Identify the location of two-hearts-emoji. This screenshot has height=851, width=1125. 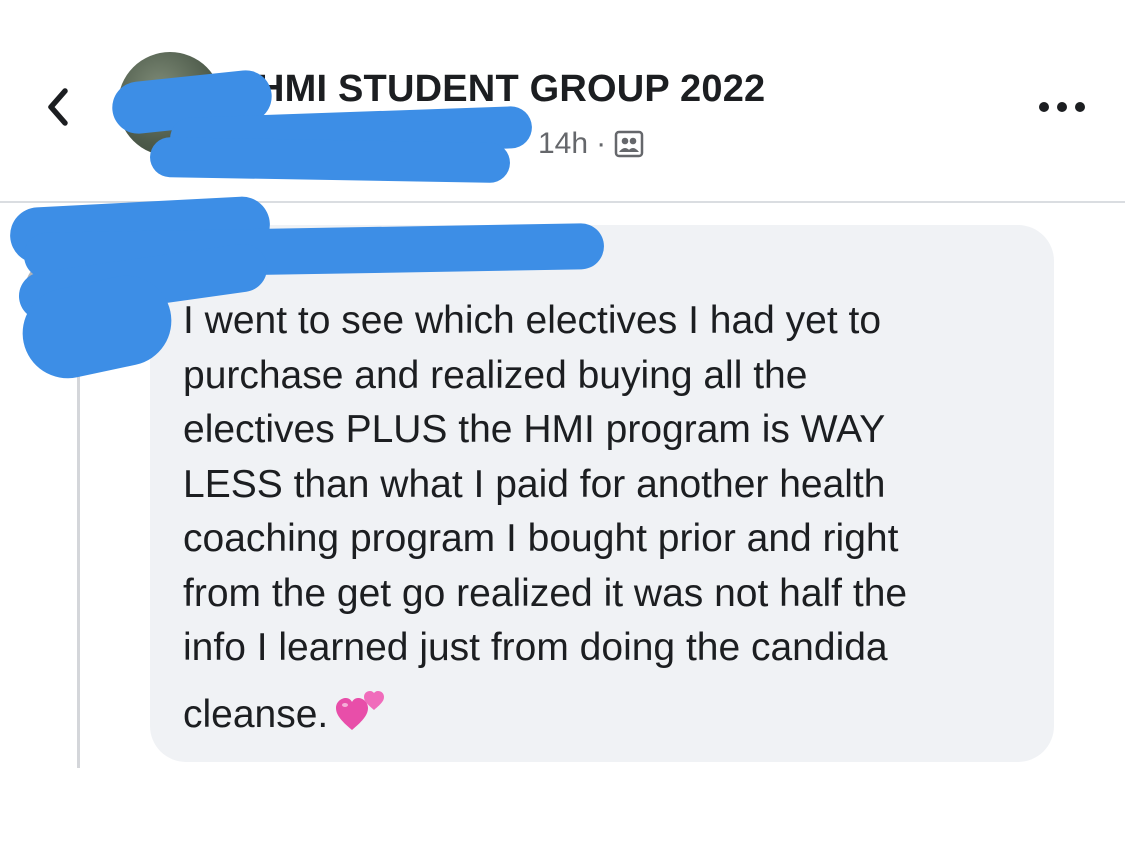
(361, 717).